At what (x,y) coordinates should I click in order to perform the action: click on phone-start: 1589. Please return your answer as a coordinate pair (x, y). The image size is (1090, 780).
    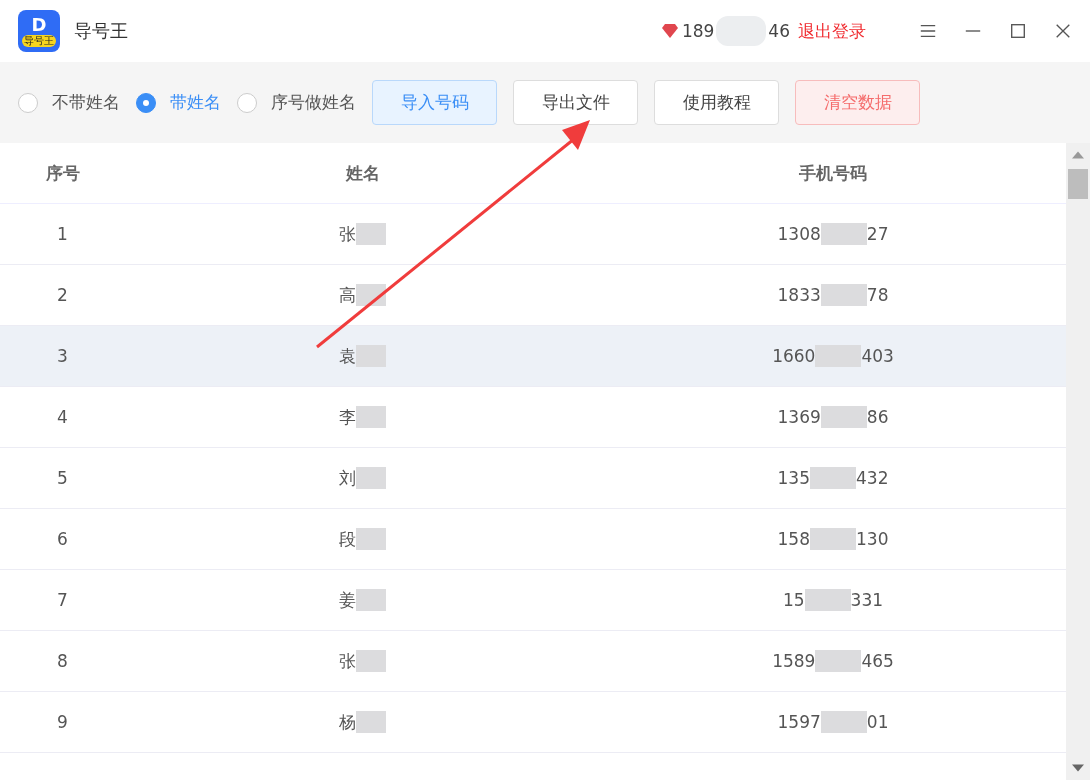
    Looking at the image, I should click on (794, 661).